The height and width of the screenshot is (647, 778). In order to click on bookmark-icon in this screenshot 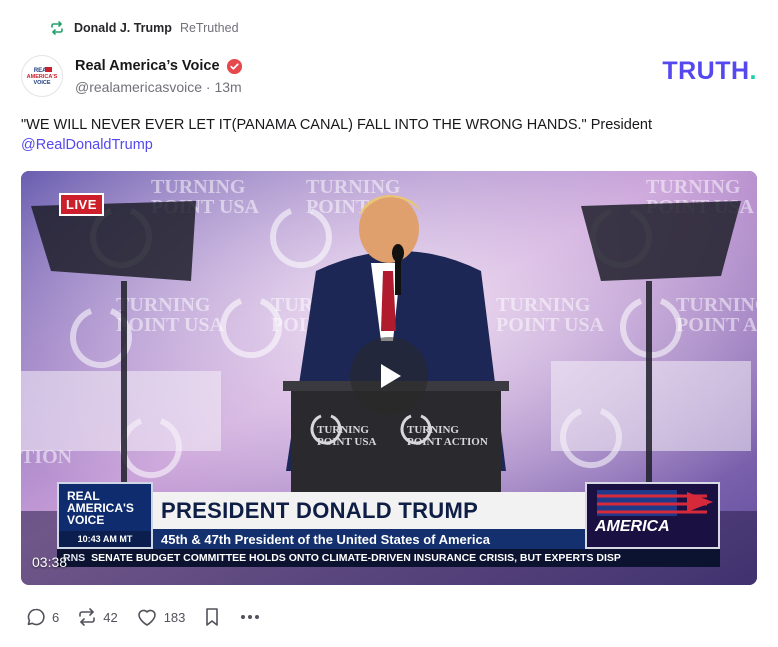, I will do `click(212, 617)`.